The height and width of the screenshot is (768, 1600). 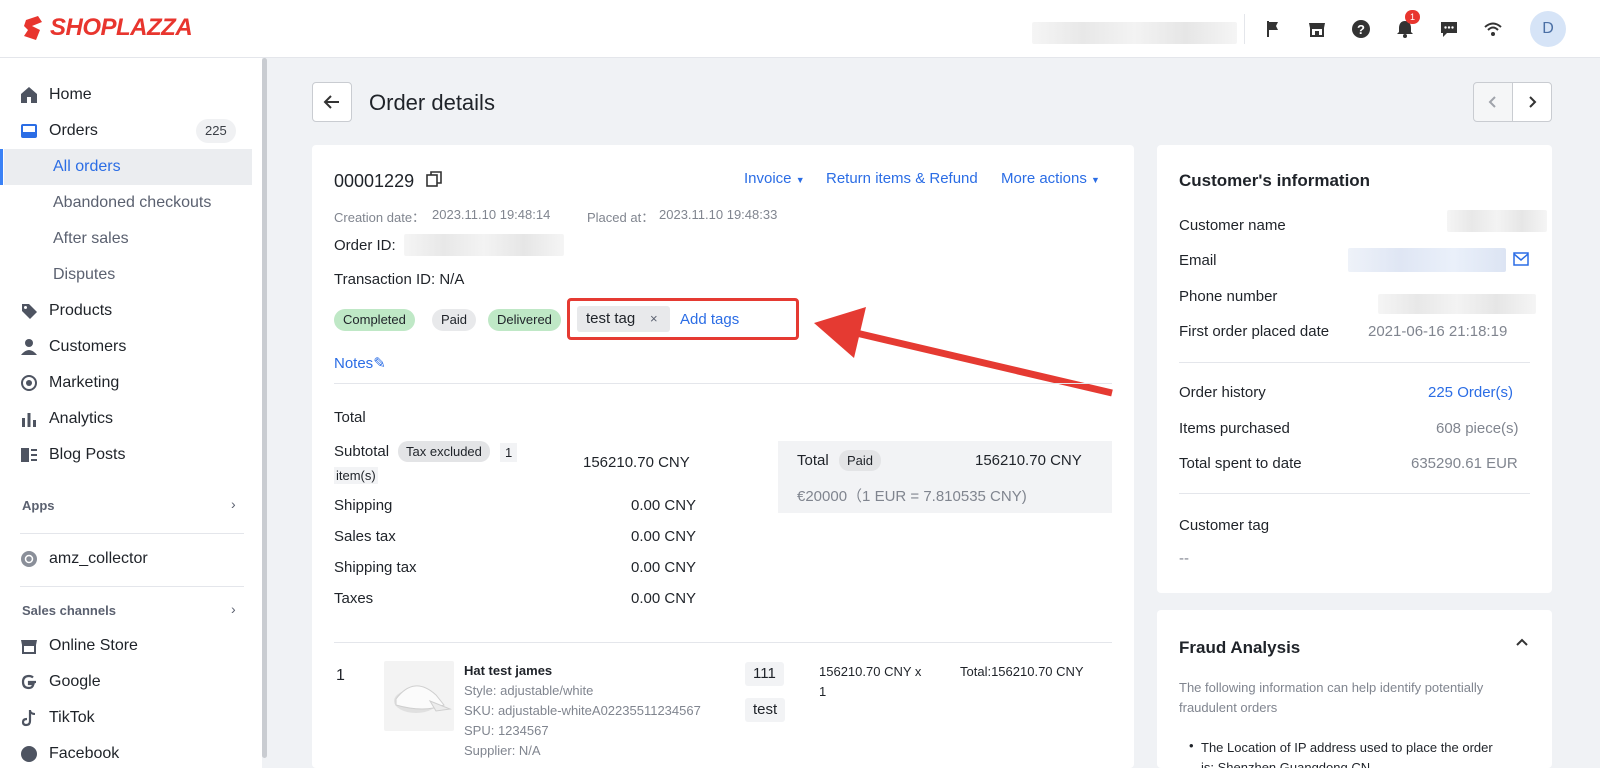 What do you see at coordinates (718, 214) in the screenshot?
I see `placed-at-value: 2023.11.10 19:48:33` at bounding box center [718, 214].